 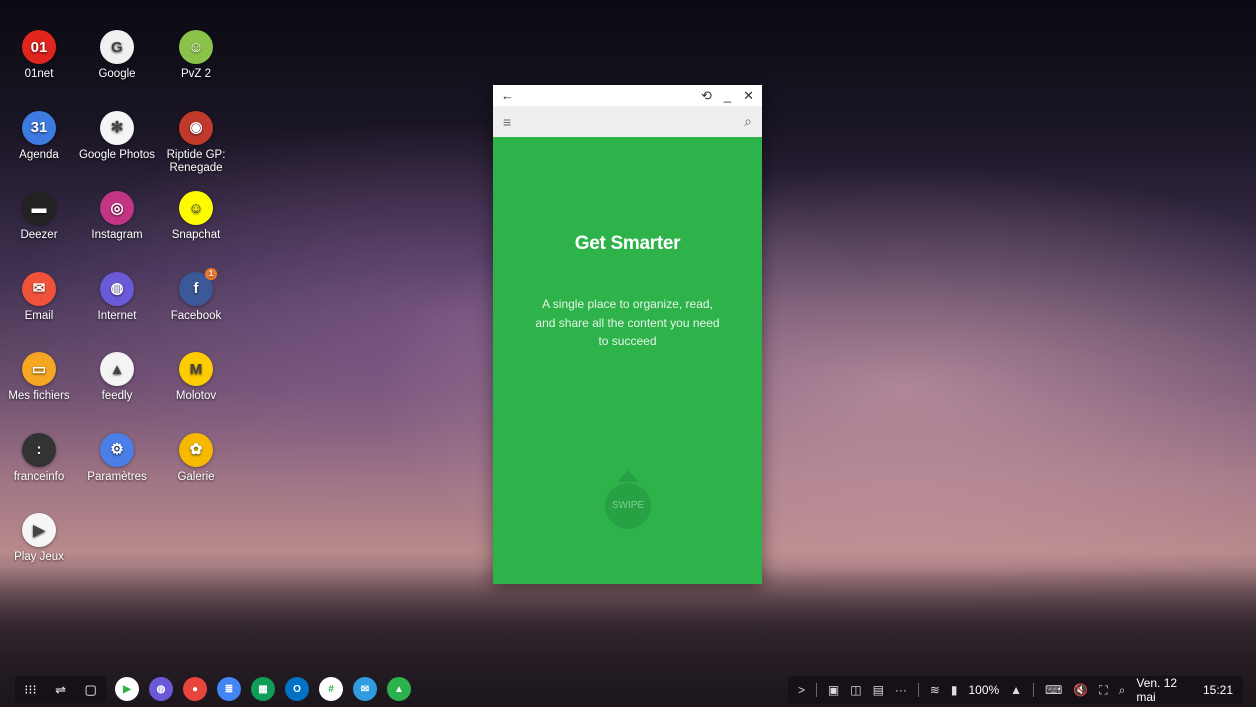 What do you see at coordinates (39, 476) in the screenshot?
I see `desktop-icon-label: franceinfo` at bounding box center [39, 476].